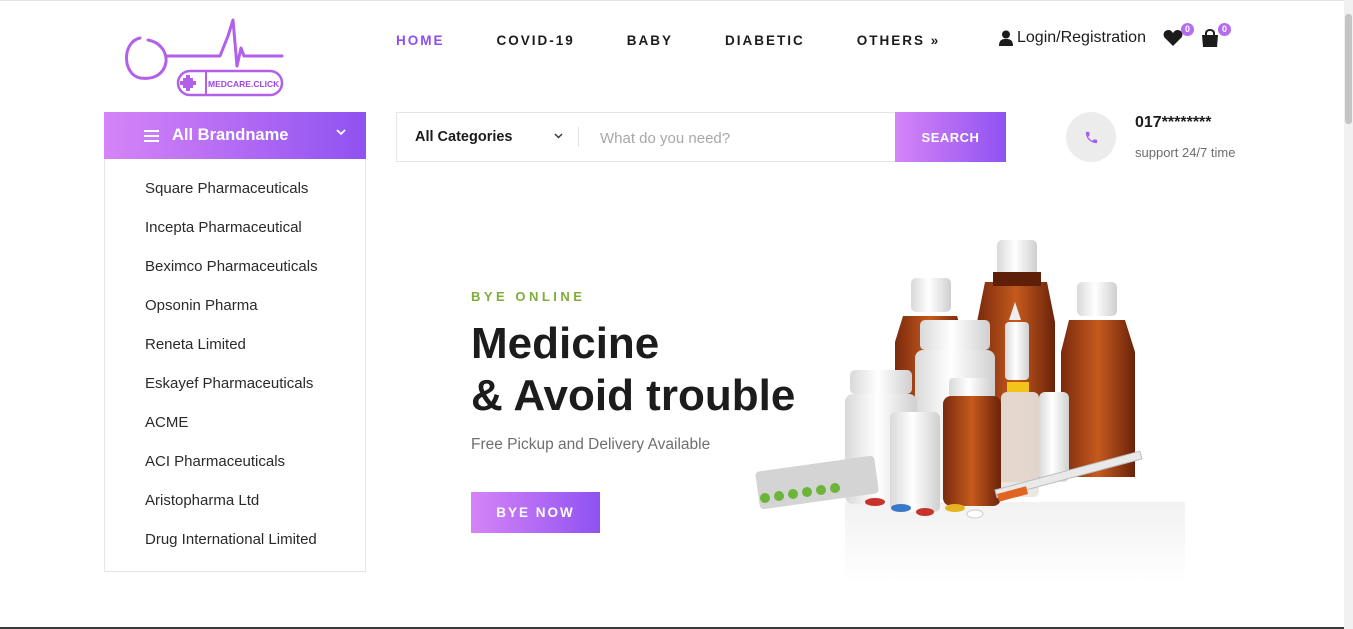  What do you see at coordinates (1187, 29) in the screenshot?
I see `wishlist-count-badge: 0` at bounding box center [1187, 29].